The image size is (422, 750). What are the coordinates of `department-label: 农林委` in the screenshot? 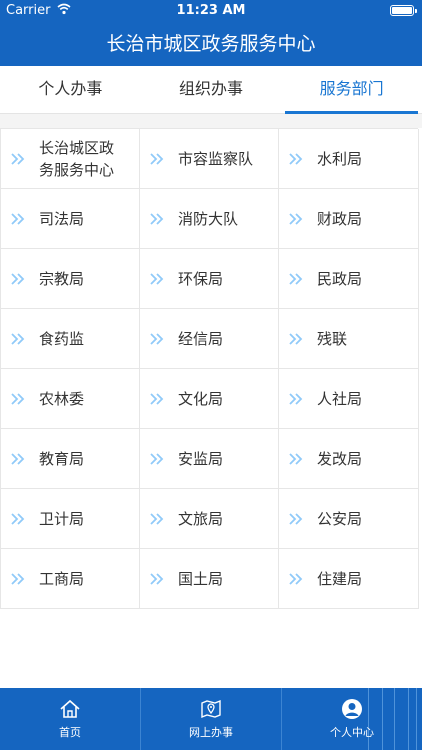 It's located at (62, 398).